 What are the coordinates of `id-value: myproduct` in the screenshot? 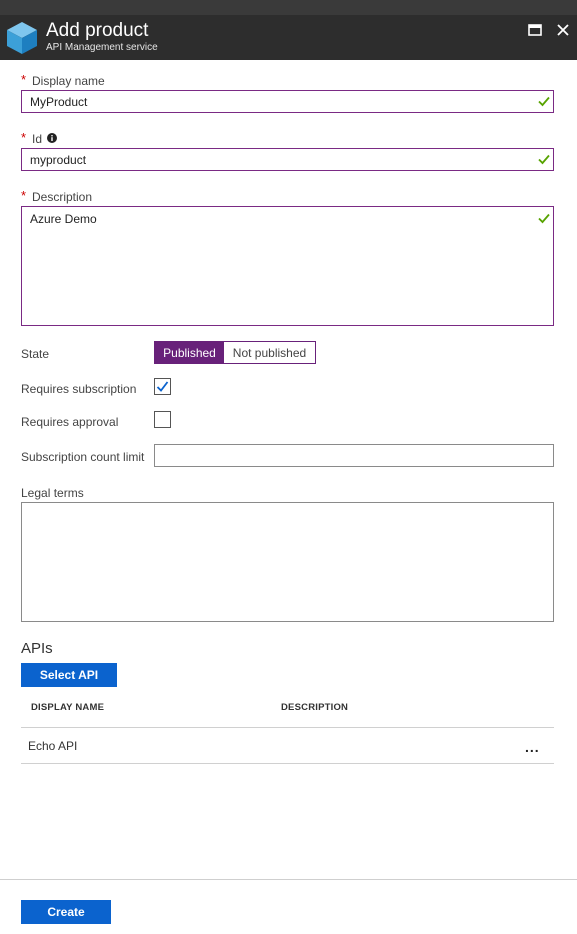 It's located at (58, 160).